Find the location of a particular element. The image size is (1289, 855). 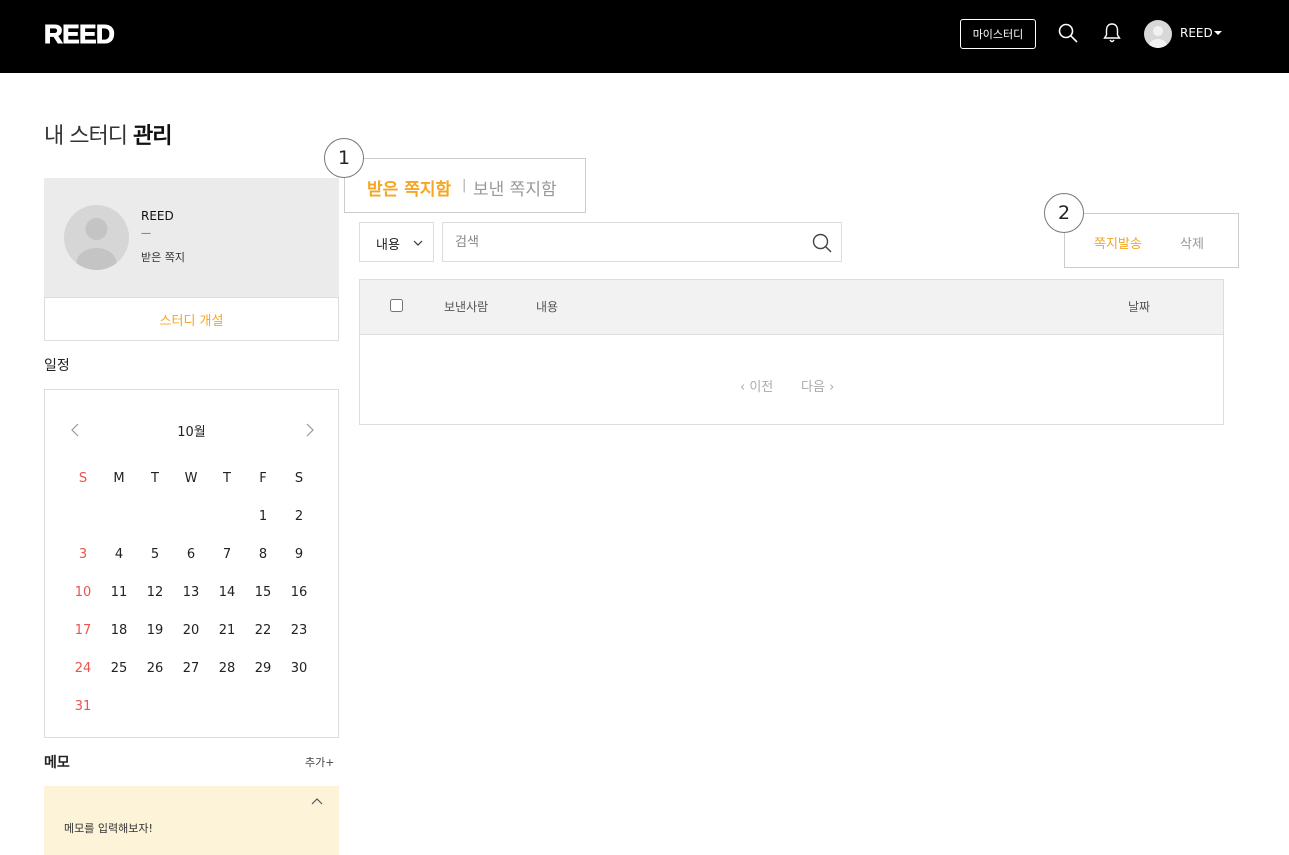

profile-avatar is located at coordinates (96, 237).